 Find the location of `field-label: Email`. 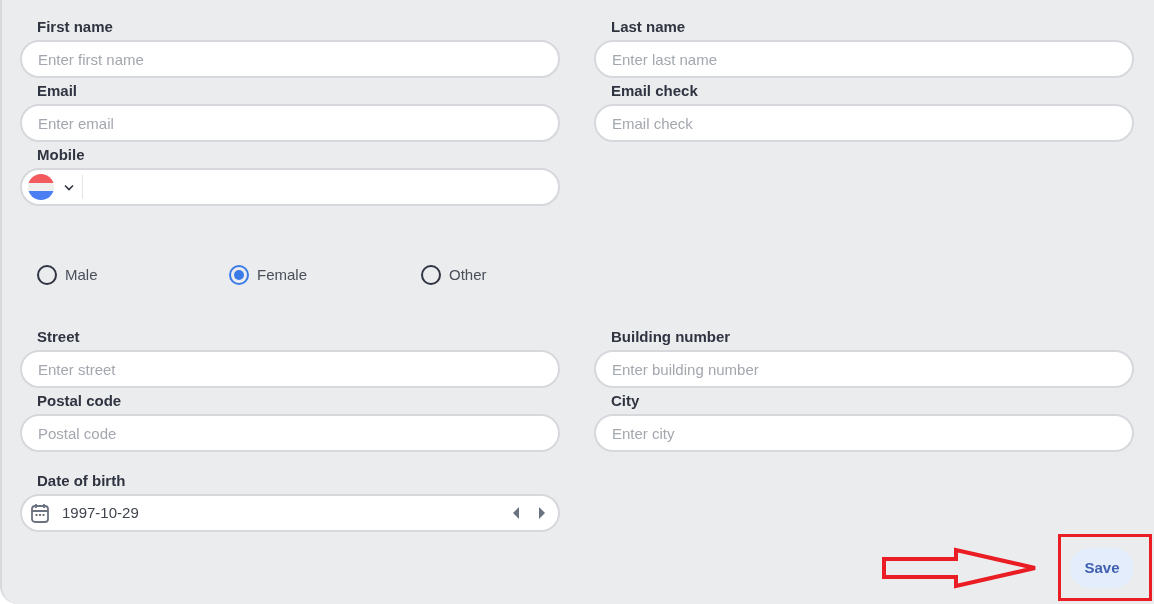

field-label: Email is located at coordinates (57, 91).